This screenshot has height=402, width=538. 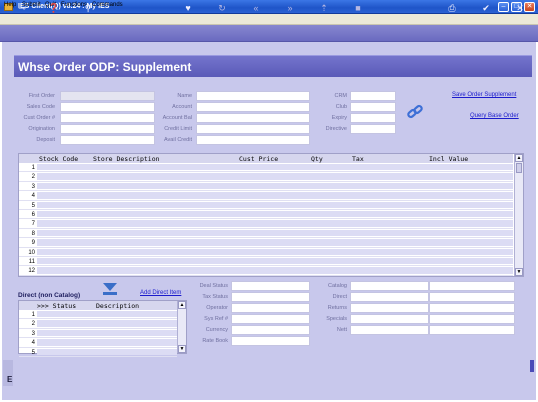 I want to click on table-row: 6, so click(x=266, y=215).